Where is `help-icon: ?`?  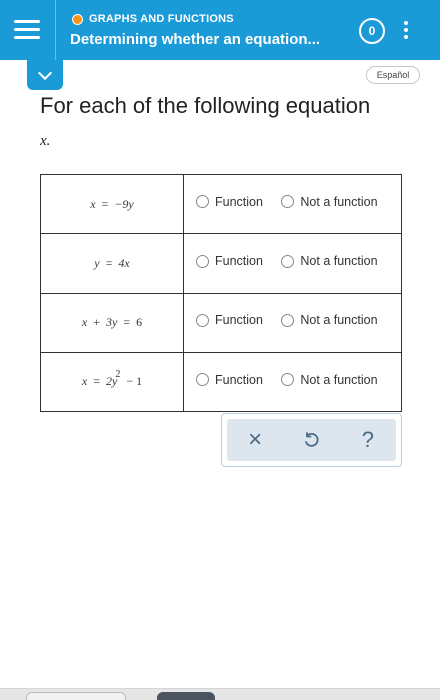 help-icon: ? is located at coordinates (368, 440).